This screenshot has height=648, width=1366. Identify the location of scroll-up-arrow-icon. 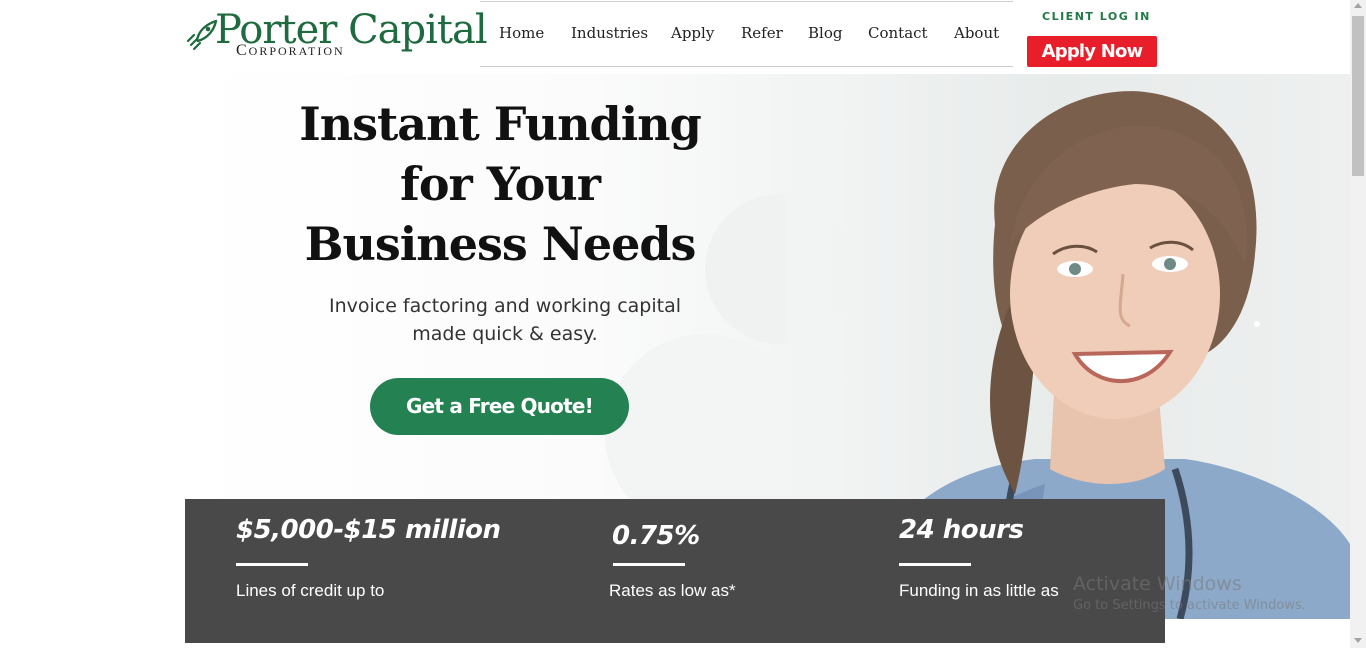
(1358, 5).